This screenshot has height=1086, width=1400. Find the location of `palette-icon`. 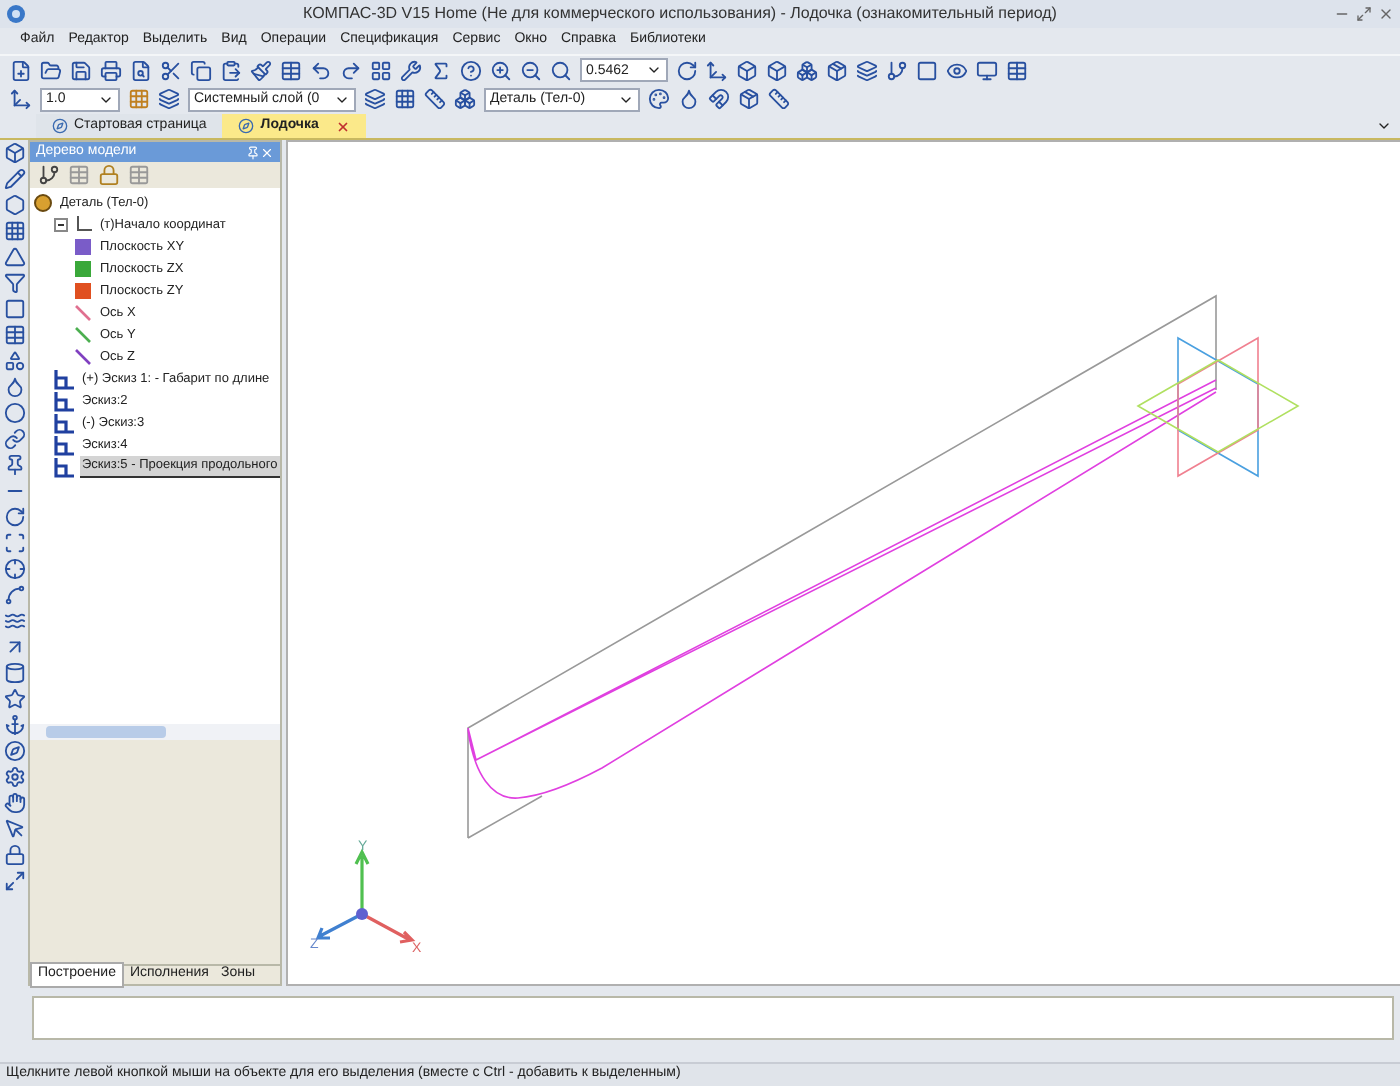

palette-icon is located at coordinates (659, 99).